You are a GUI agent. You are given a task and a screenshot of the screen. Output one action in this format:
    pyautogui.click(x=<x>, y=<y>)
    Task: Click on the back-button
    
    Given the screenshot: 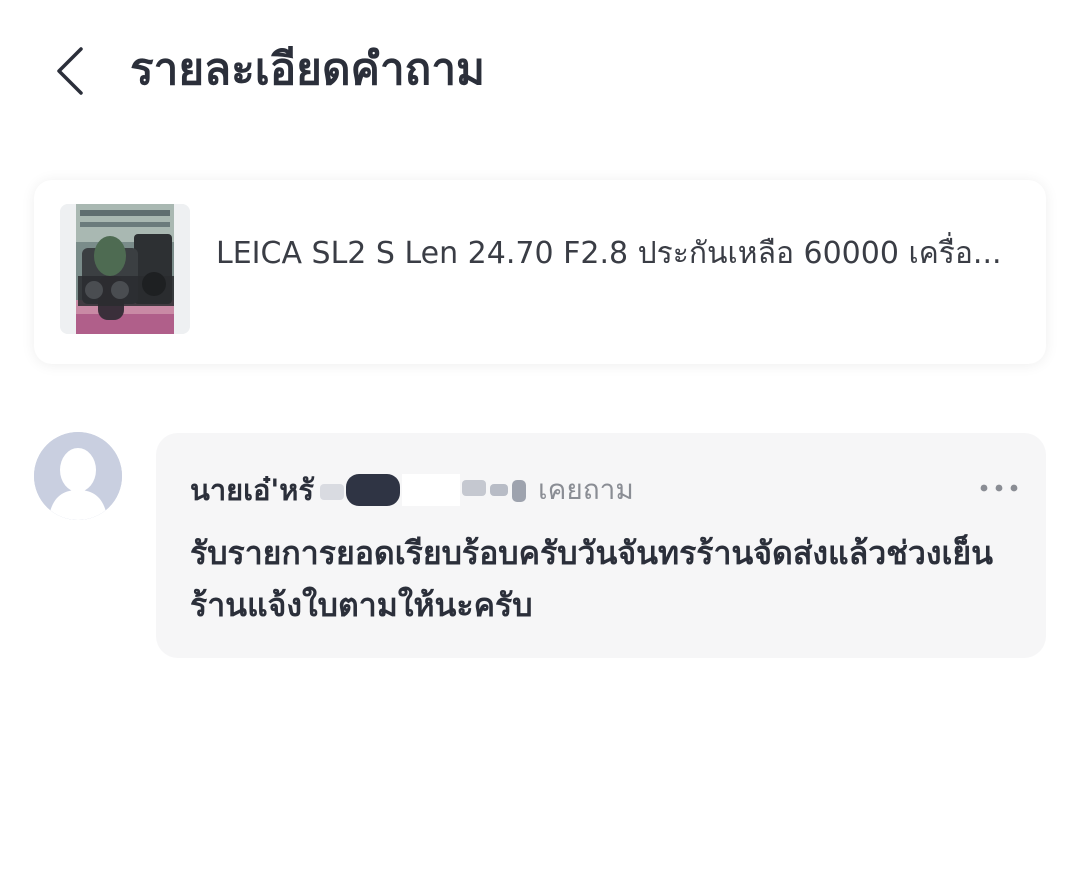 What is the action you would take?
    pyautogui.click(x=70, y=71)
    